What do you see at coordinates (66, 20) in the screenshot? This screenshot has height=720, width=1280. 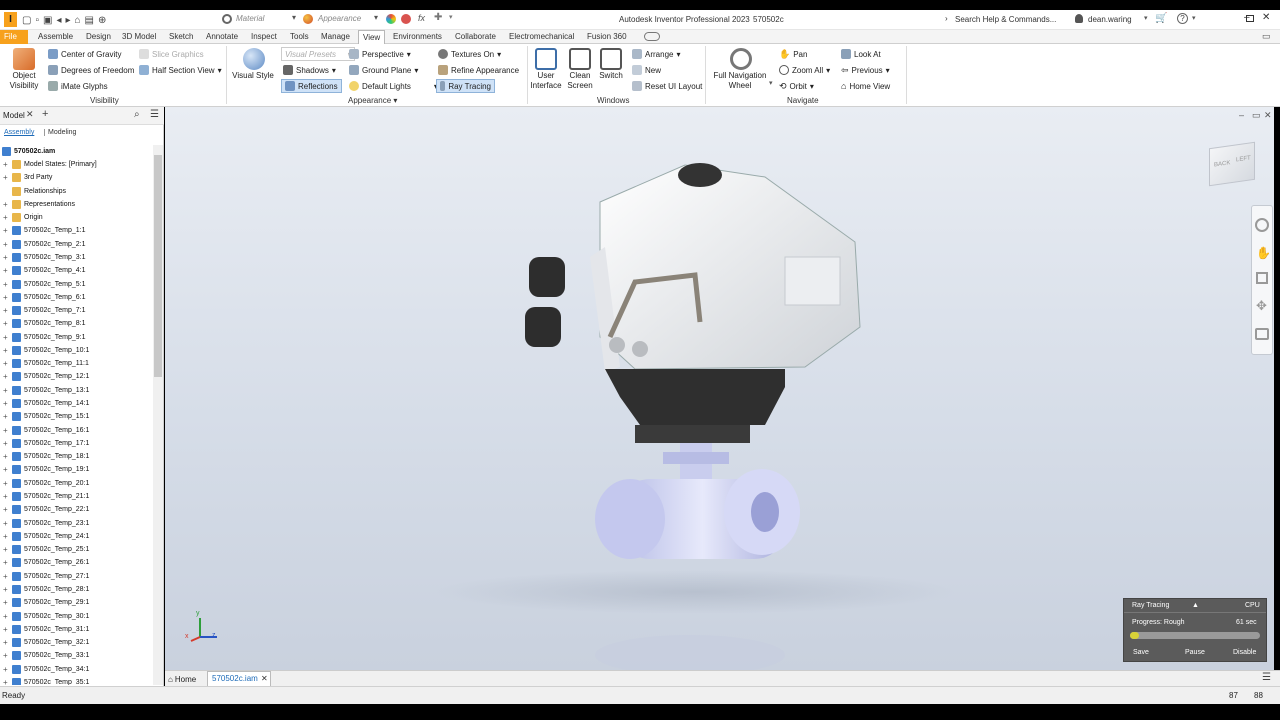 I see `quick-access-icons: ▢▫▣◂▸⌂▤⊕` at bounding box center [66, 20].